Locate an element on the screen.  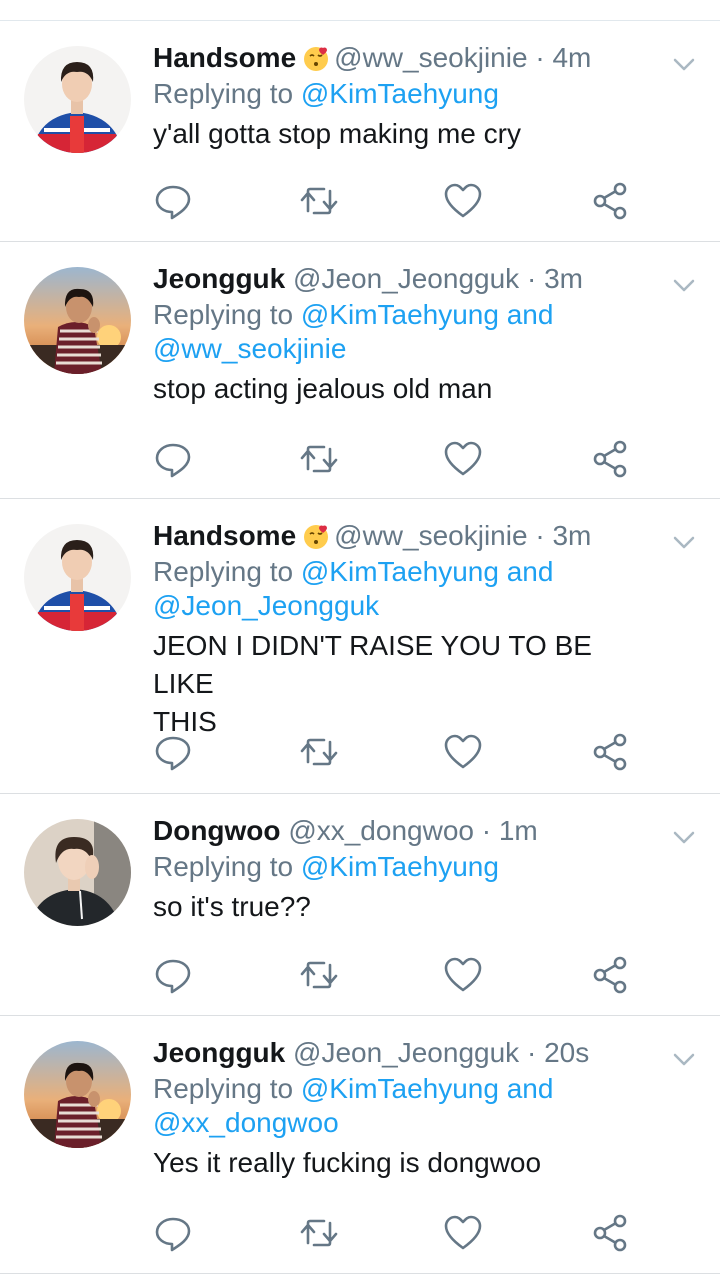
tweet-text: JEON I DIDN'T RAISE YOU TO BE LIKE THIS is located at coordinates (406, 684).